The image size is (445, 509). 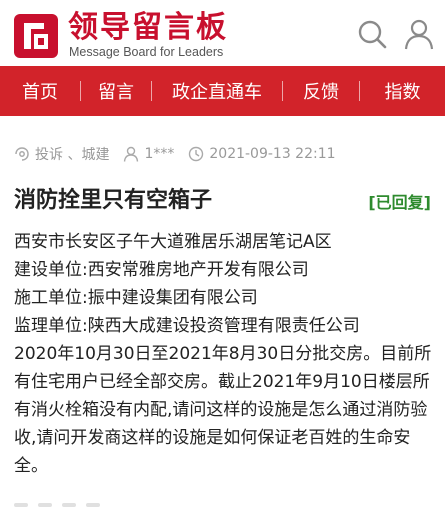 What do you see at coordinates (36, 36) in the screenshot?
I see `leaders-board-logo-icon` at bounding box center [36, 36].